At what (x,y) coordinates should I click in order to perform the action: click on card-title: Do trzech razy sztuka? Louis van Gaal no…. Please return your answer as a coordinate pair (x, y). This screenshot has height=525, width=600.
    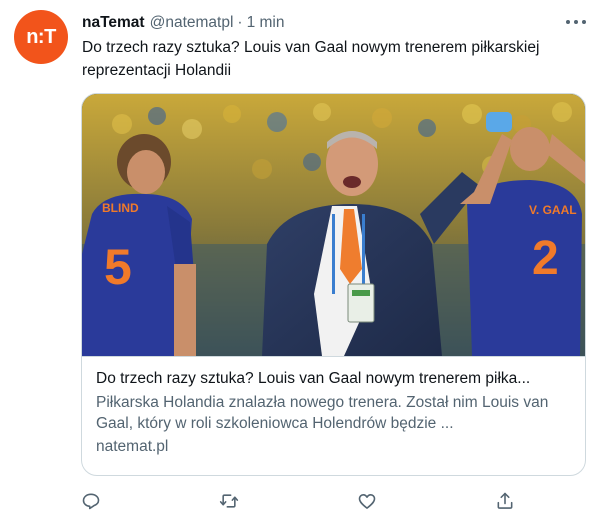
    Looking at the image, I should click on (333, 378).